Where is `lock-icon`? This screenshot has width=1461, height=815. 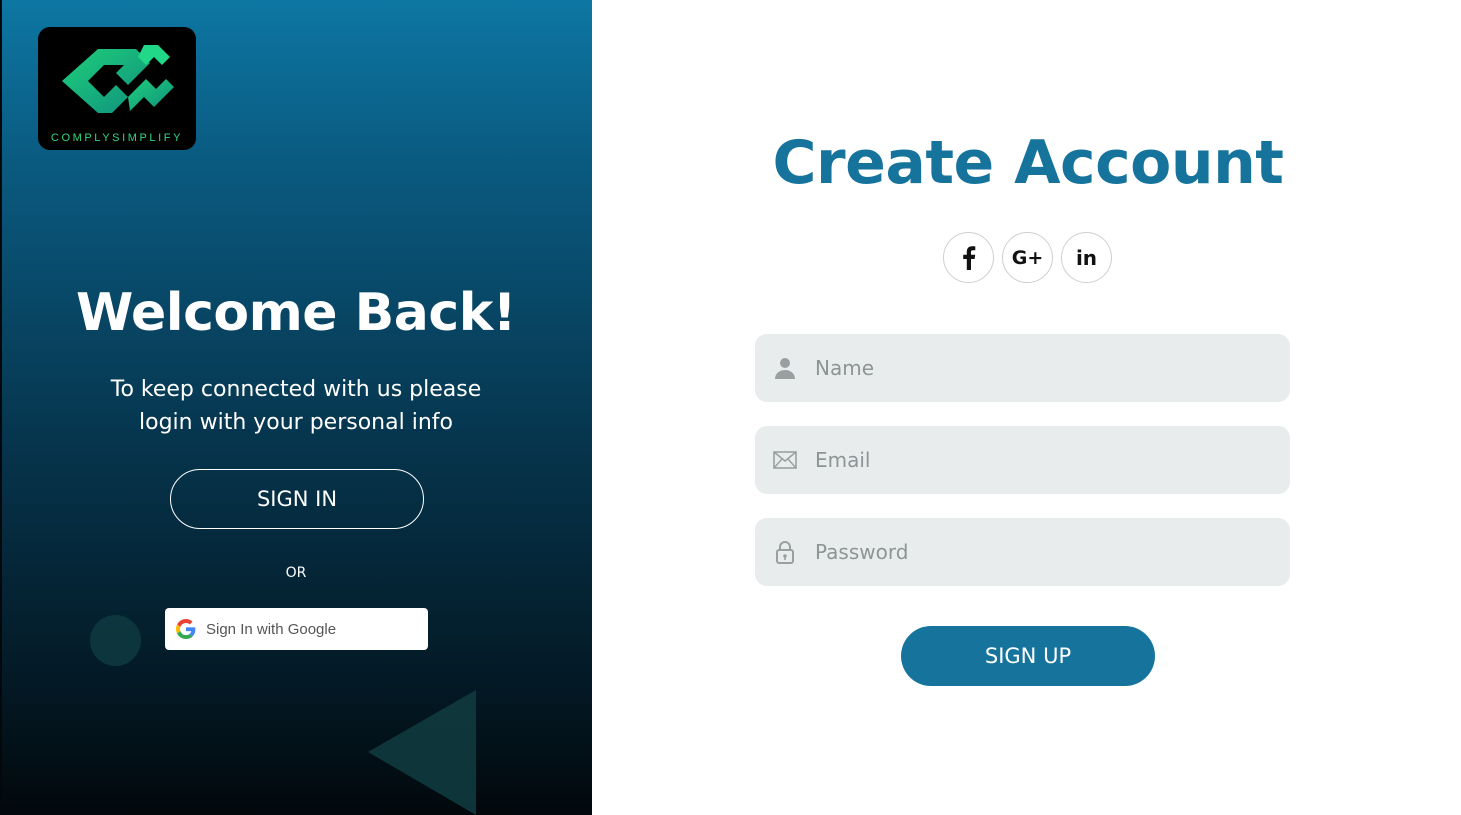
lock-icon is located at coordinates (785, 552).